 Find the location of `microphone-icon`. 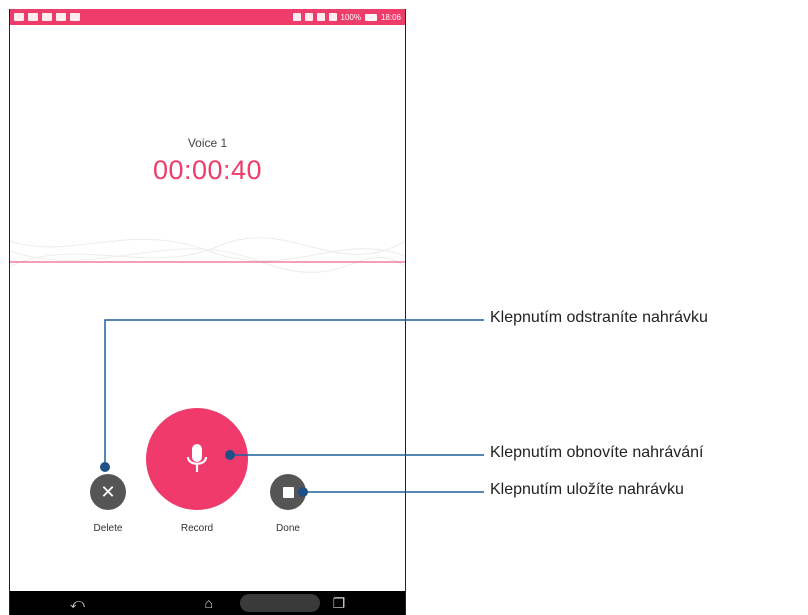

microphone-icon is located at coordinates (197, 458).